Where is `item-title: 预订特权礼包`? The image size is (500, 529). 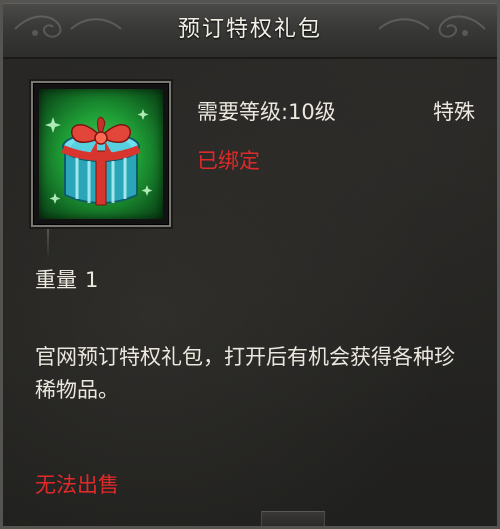 item-title: 预订特权礼包 is located at coordinates (249, 29).